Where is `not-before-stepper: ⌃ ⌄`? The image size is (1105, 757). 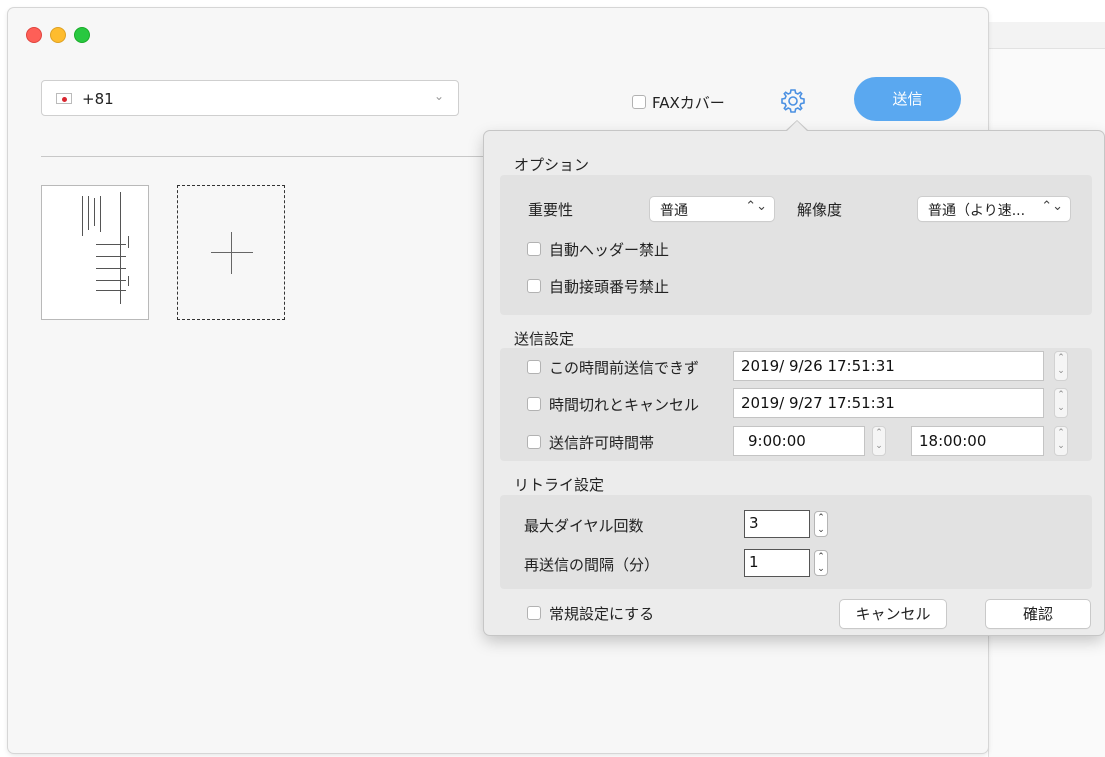
not-before-stepper: ⌃ ⌄ is located at coordinates (1061, 366).